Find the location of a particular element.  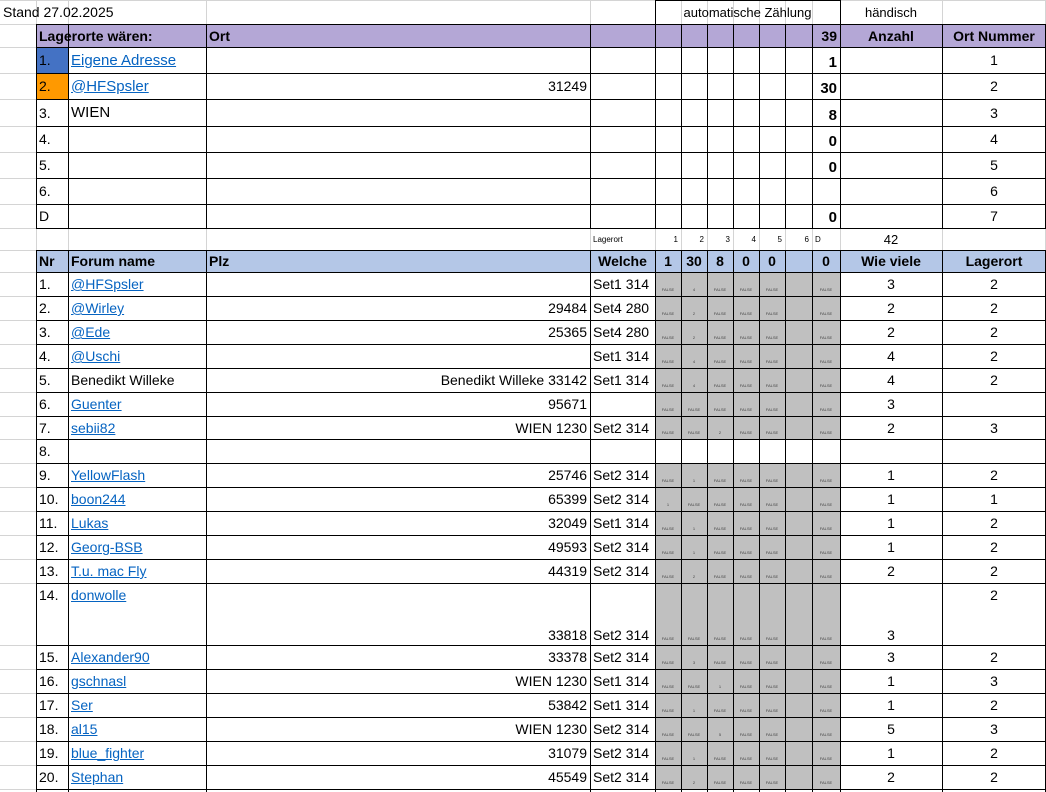

forum-name: Guenter is located at coordinates (137, 404).